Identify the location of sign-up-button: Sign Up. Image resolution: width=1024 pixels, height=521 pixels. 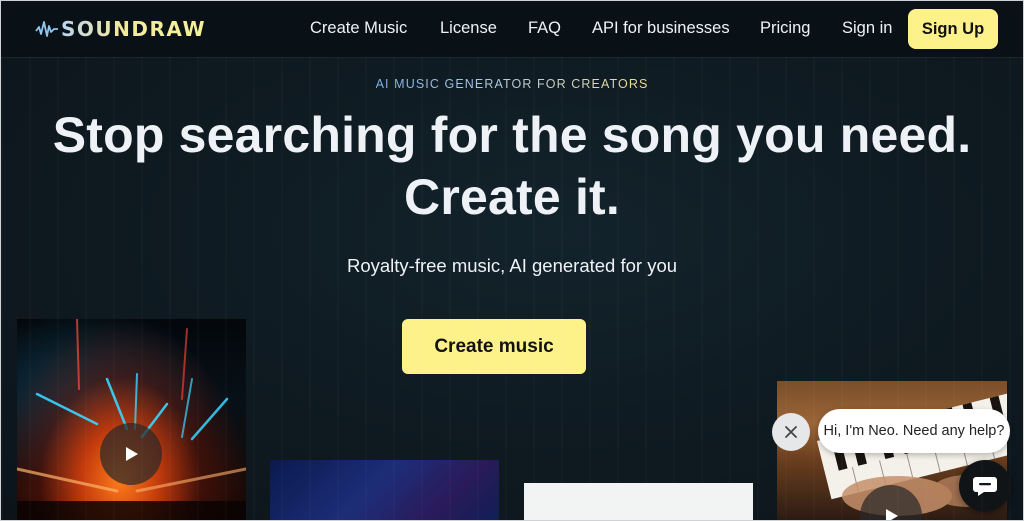
(953, 29).